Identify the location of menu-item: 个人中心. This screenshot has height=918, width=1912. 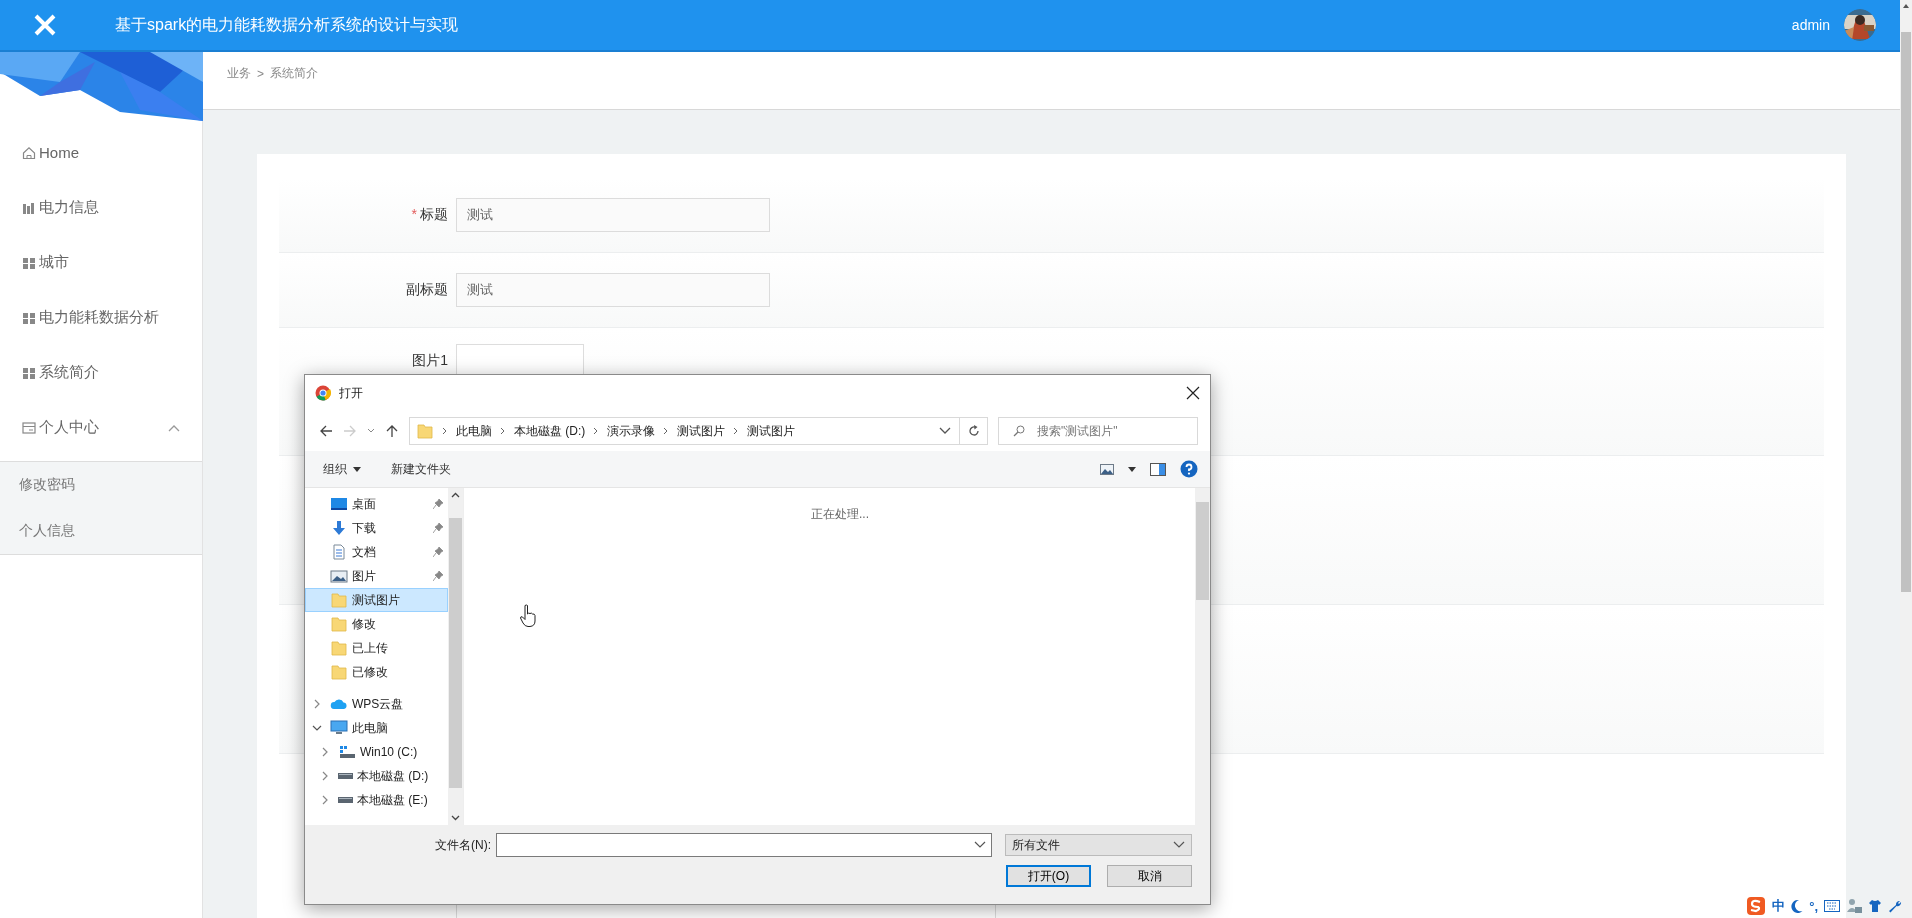
(101, 427).